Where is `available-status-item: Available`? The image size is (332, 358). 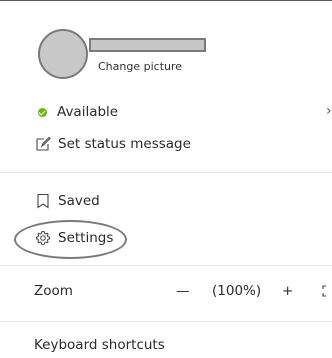
available-status-item: Available is located at coordinates (78, 112).